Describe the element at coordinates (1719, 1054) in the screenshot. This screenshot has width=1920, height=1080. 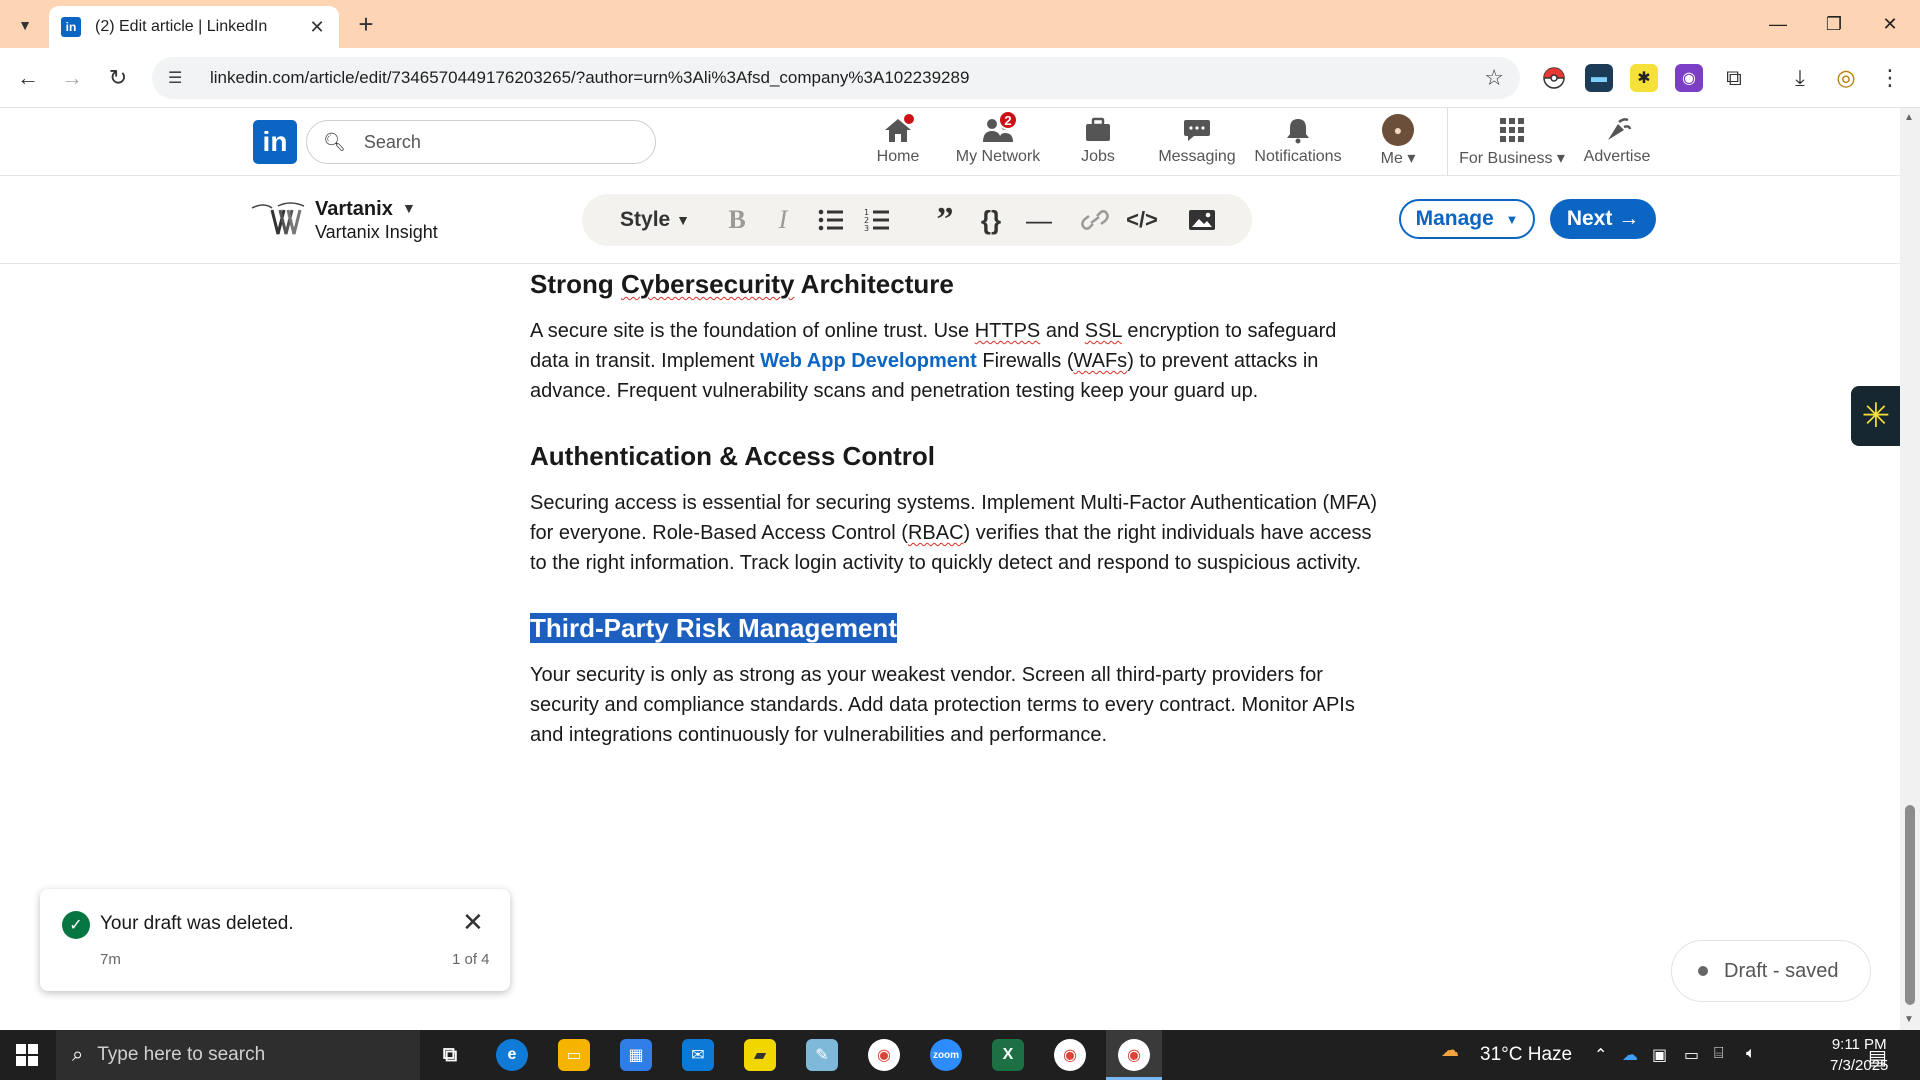
I see `network-icon: ⌸` at that location.